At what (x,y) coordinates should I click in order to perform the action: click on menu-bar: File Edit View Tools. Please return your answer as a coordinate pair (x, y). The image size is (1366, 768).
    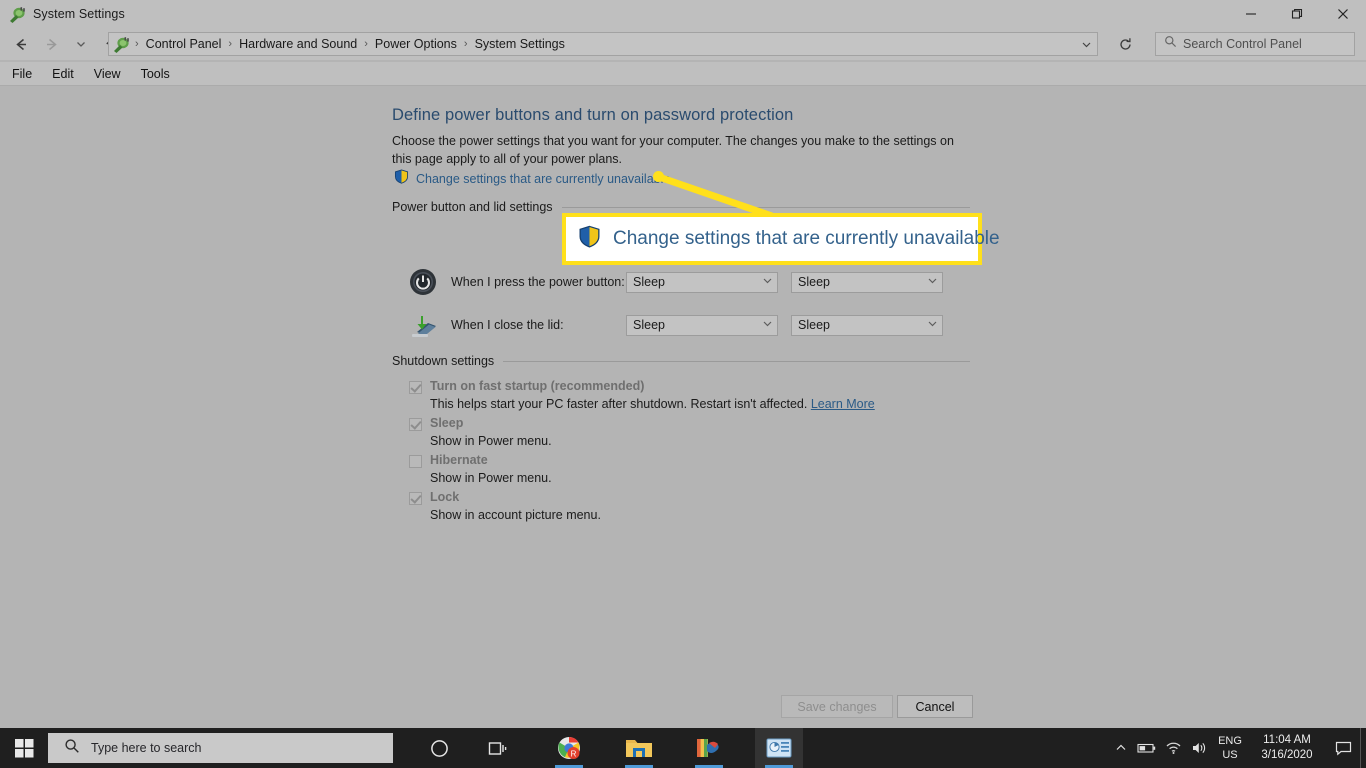
    Looking at the image, I should click on (683, 74).